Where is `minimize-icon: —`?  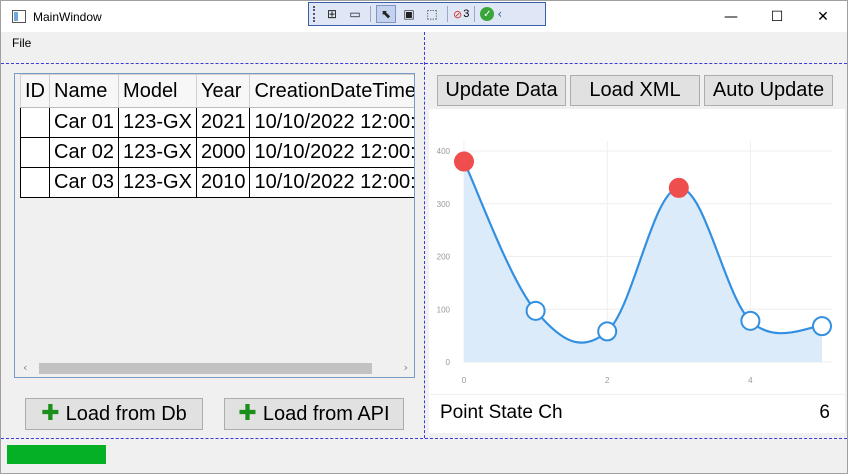
minimize-icon: — is located at coordinates (731, 16).